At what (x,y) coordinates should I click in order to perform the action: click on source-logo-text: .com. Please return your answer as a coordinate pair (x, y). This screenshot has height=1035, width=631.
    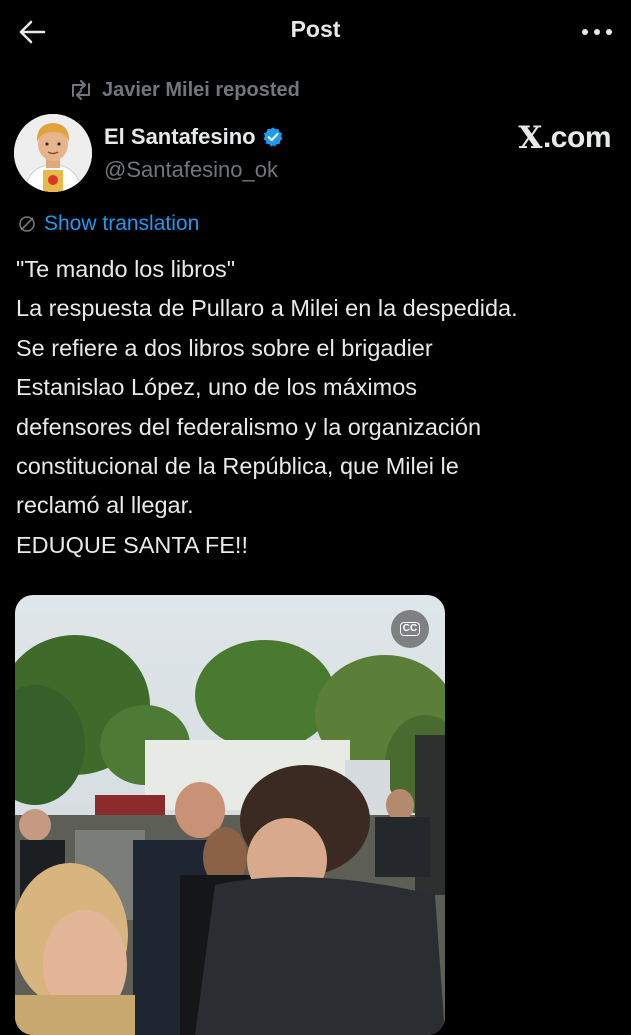
    Looking at the image, I should click on (577, 137).